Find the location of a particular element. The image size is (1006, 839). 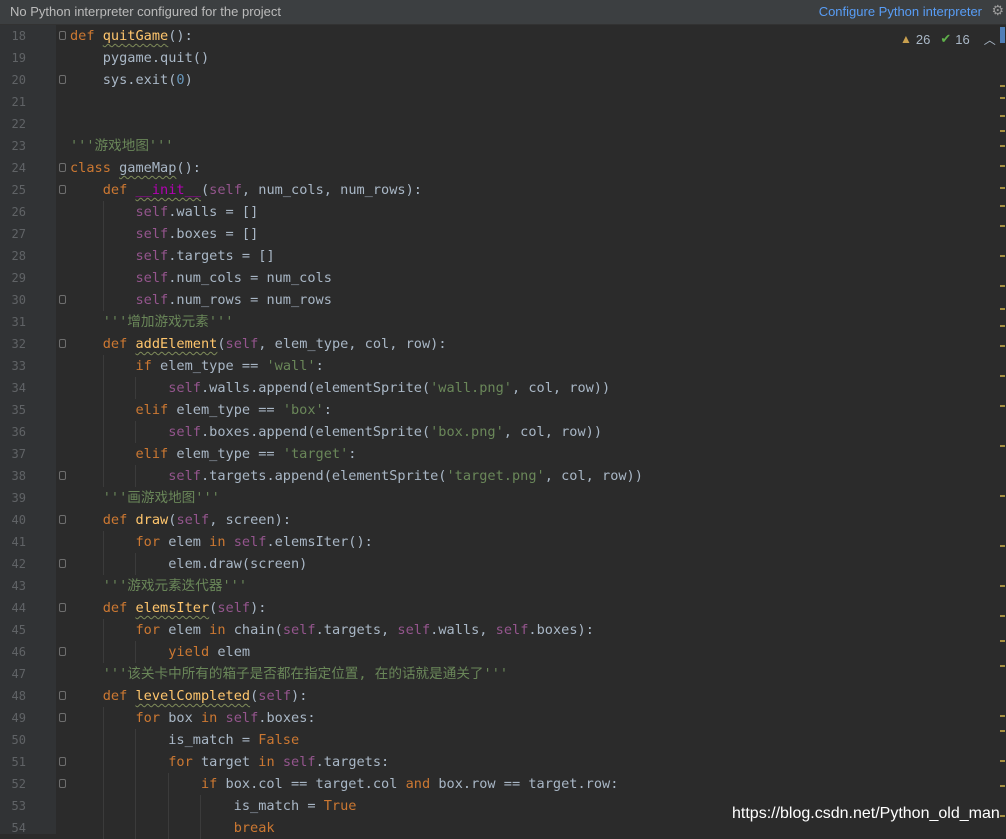

code-line: 40 def draw(self, screen): is located at coordinates (500, 520).